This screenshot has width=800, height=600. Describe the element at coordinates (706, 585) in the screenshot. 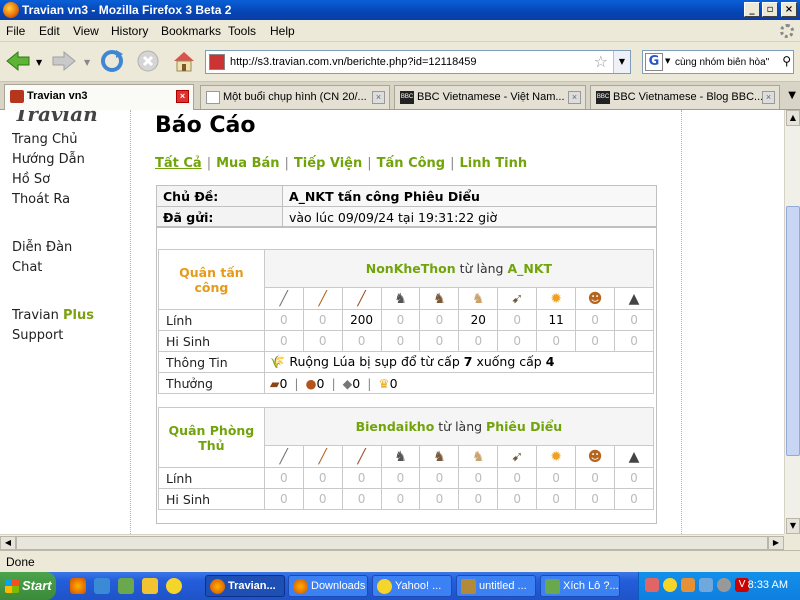

I see `tray-network-icon` at that location.